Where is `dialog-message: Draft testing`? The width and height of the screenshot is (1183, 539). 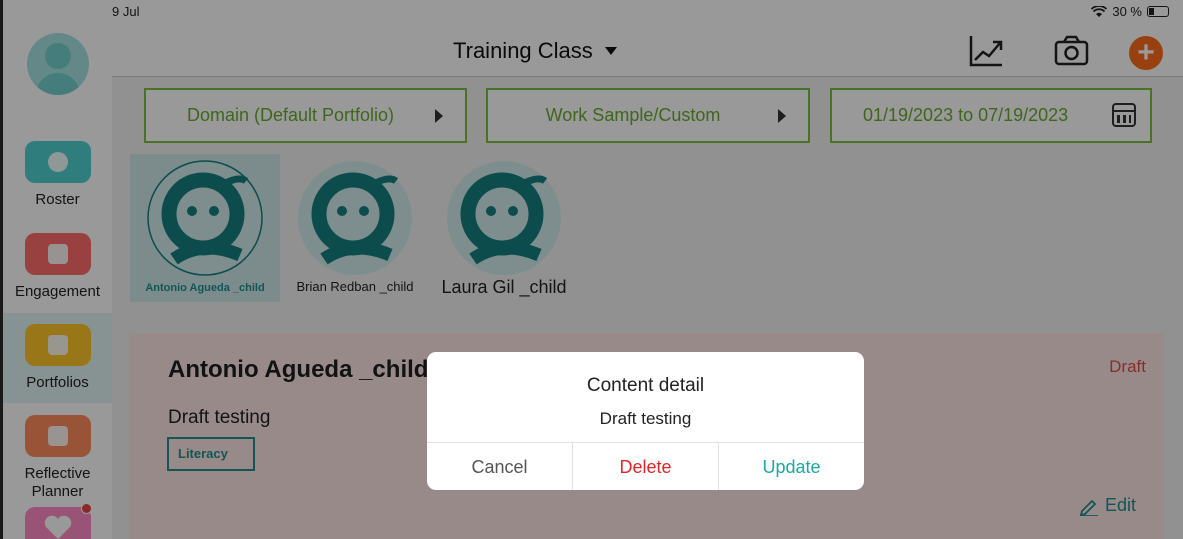
dialog-message: Draft testing is located at coordinates (645, 418).